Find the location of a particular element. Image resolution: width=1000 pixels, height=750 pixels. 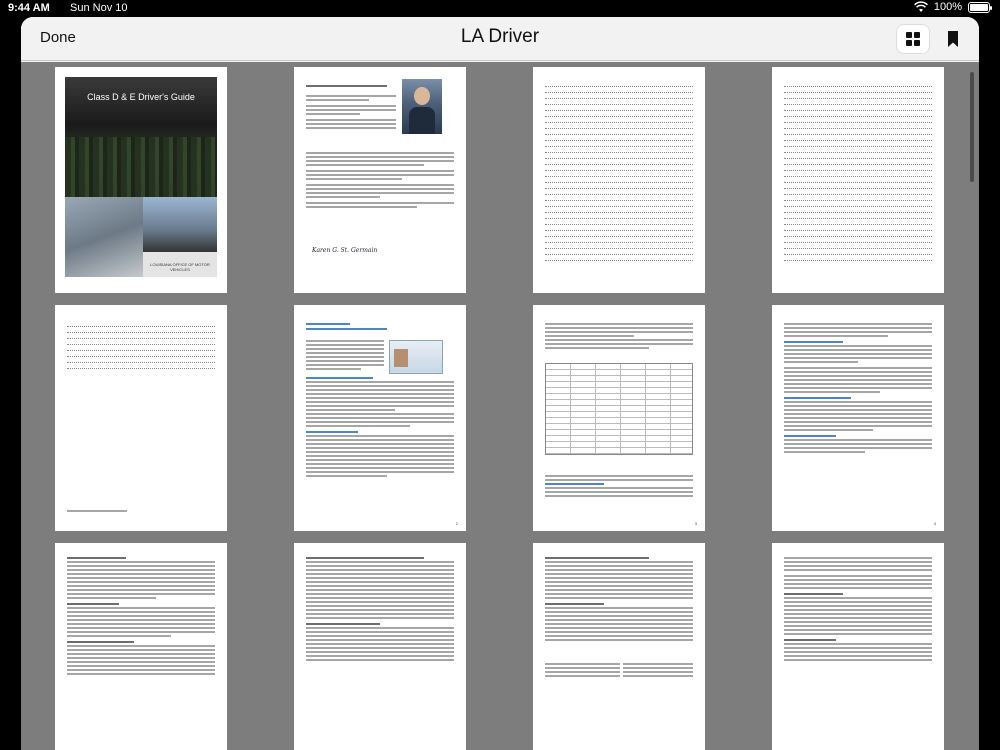

navigation-bar: Done LA Driver is located at coordinates (500, 39).